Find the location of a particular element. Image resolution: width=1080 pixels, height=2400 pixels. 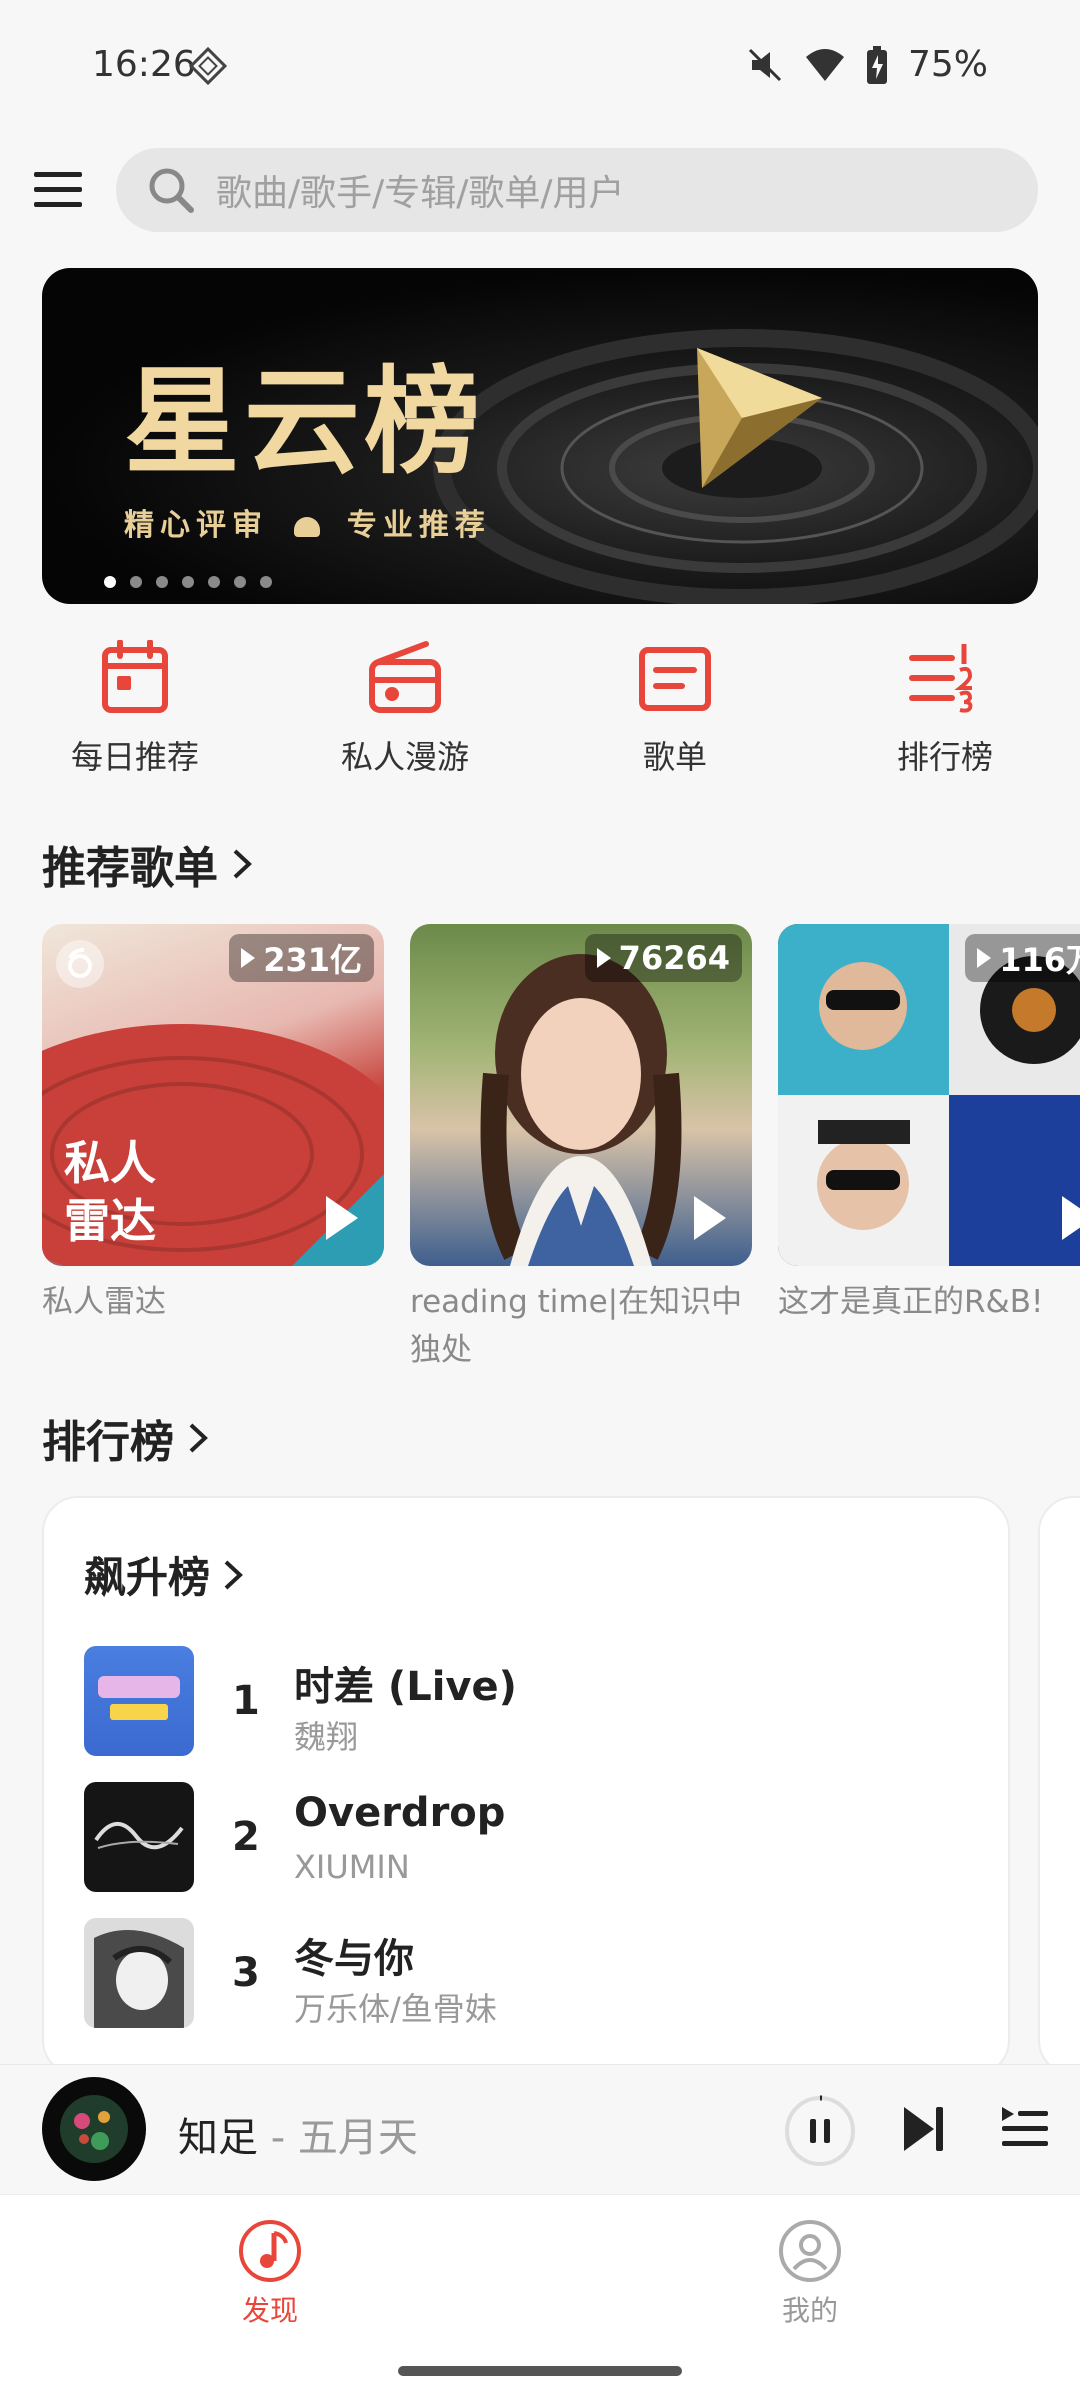

chart-card-title: 飙升榜 is located at coordinates (164, 1574).